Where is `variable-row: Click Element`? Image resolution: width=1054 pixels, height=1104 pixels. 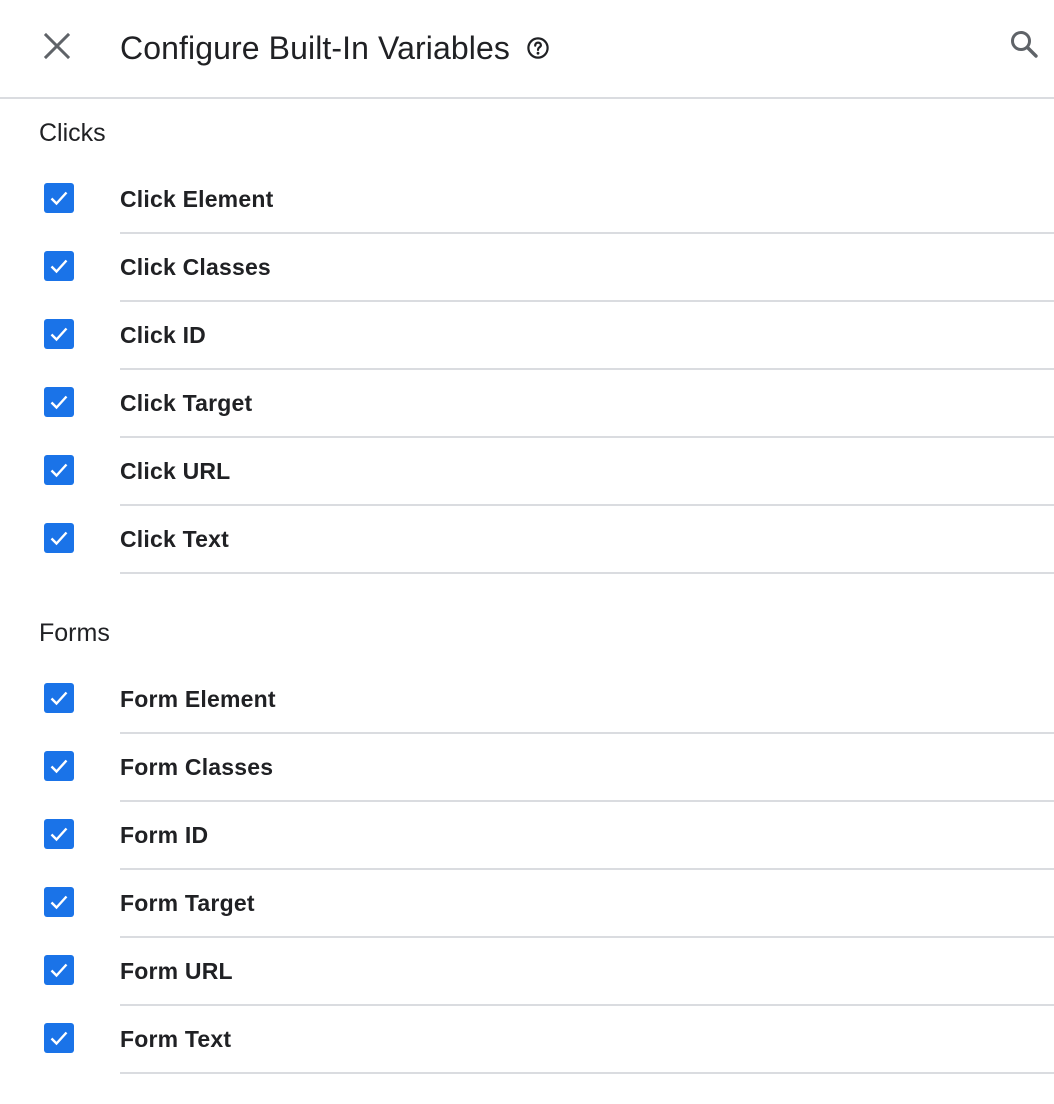 variable-row: Click Element is located at coordinates (527, 200).